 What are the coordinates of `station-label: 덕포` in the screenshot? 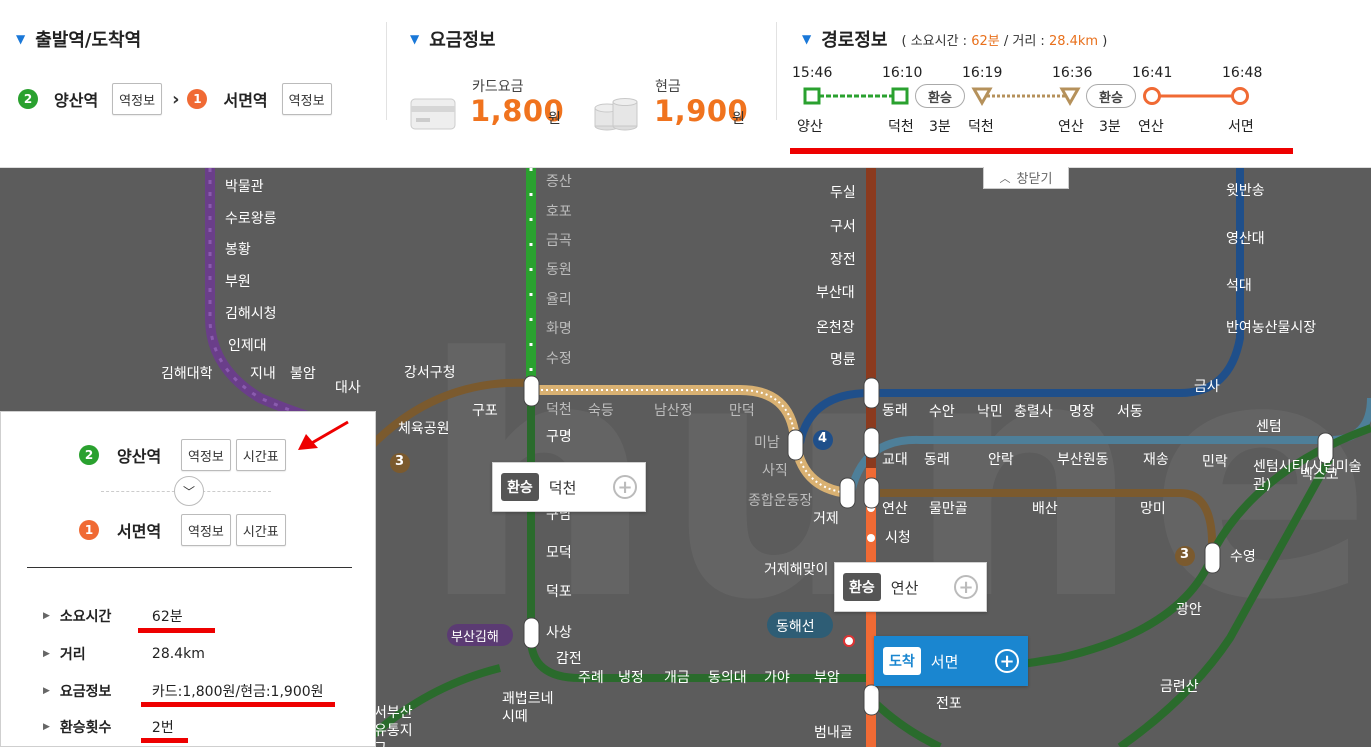 It's located at (559, 591).